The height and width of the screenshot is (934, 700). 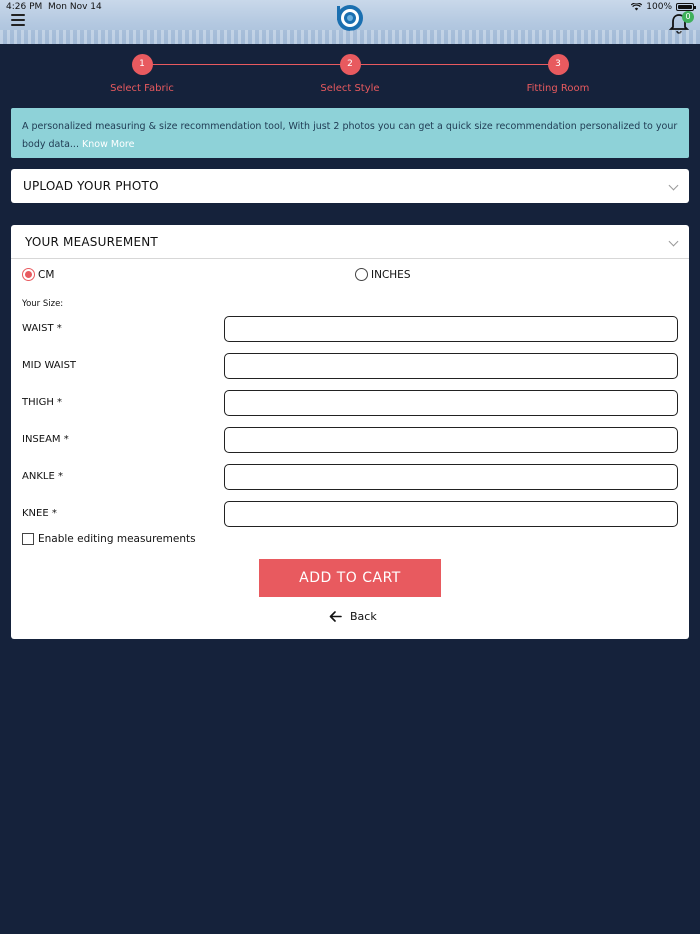 I want to click on measurement-title: YOUR MEASUREMENT, so click(x=91, y=242).